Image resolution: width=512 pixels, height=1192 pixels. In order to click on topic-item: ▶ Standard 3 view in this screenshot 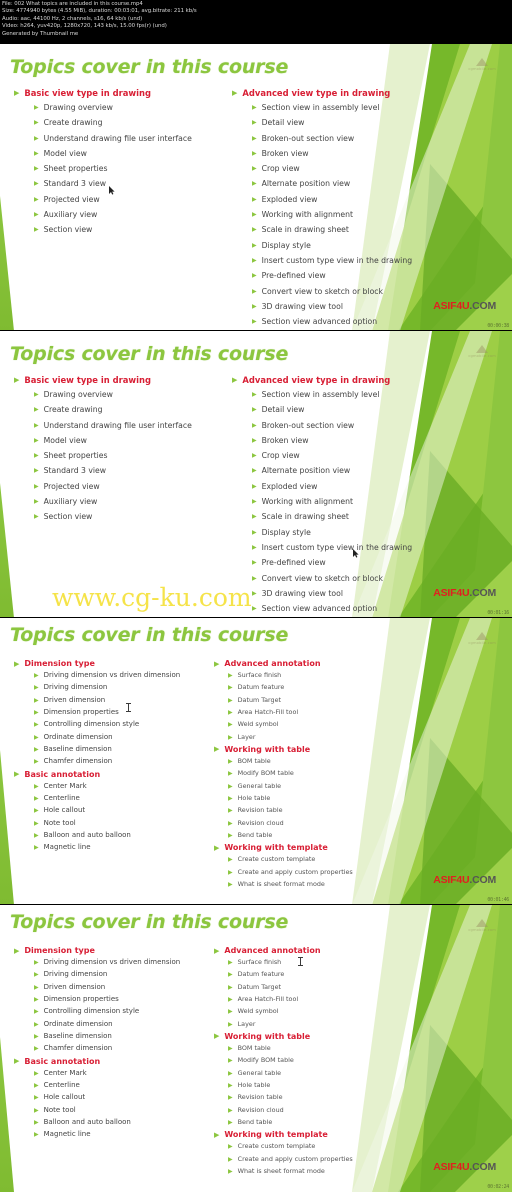, I will do `click(113, 470)`.